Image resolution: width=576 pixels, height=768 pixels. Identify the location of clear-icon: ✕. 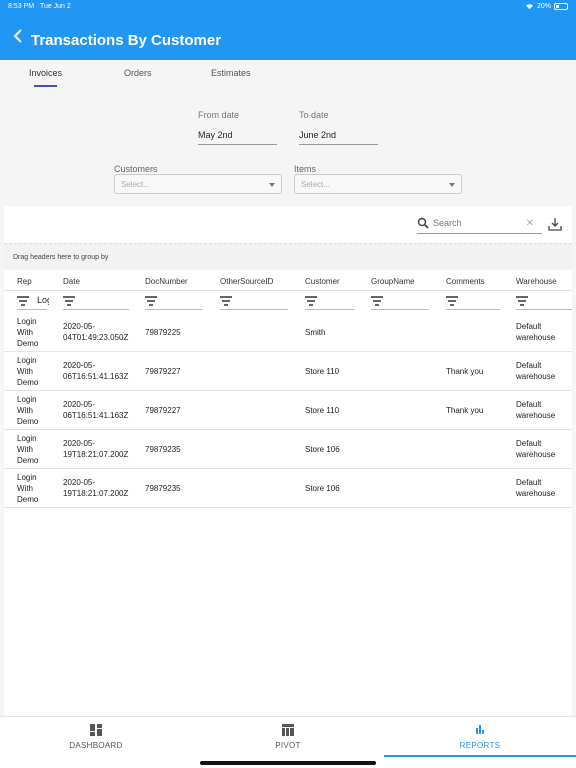
(530, 223).